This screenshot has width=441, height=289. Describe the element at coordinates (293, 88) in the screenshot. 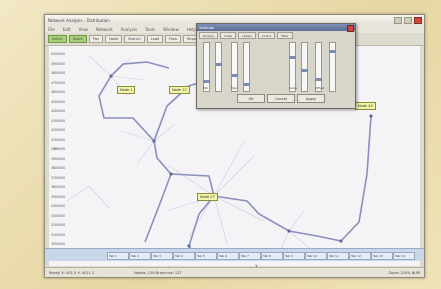

I see `slider-label-scale: Scale` at that location.